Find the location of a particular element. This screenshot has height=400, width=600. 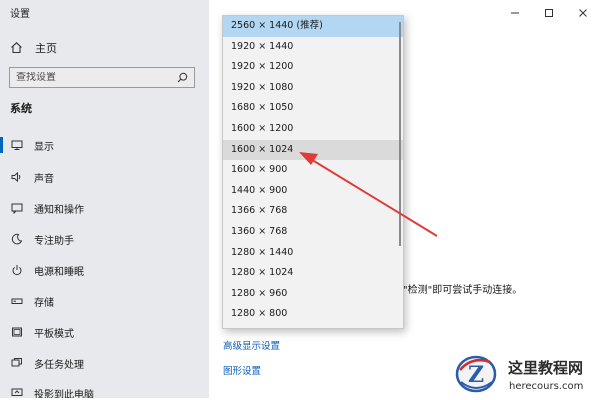

resolution-option: 1600 × 900 is located at coordinates (313, 170).